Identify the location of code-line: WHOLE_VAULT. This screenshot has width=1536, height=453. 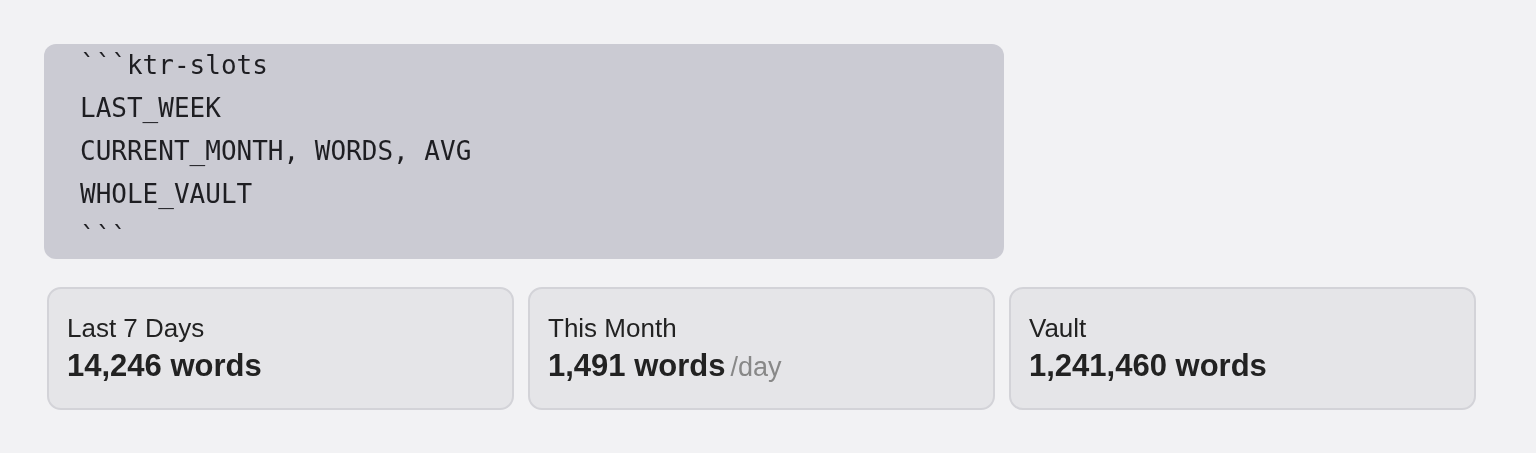
(166, 194).